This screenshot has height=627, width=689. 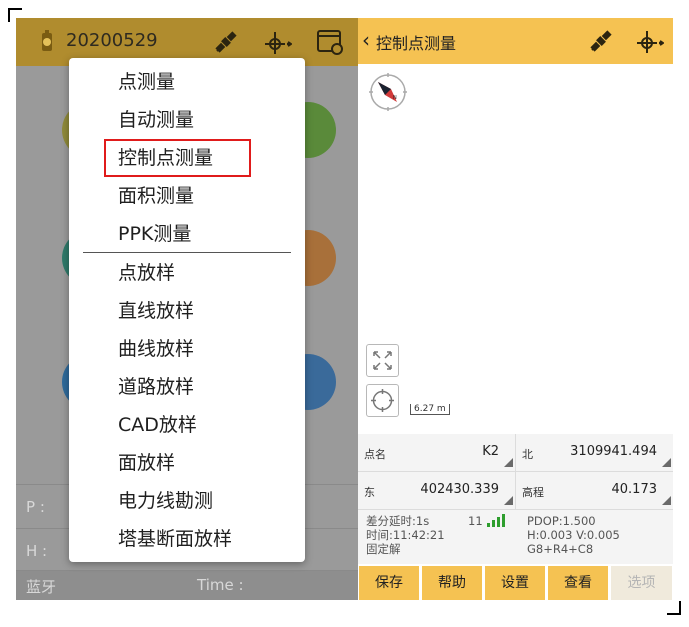 What do you see at coordinates (208, 234) in the screenshot?
I see `menu-item-ppk-survey: PPK测量` at bounding box center [208, 234].